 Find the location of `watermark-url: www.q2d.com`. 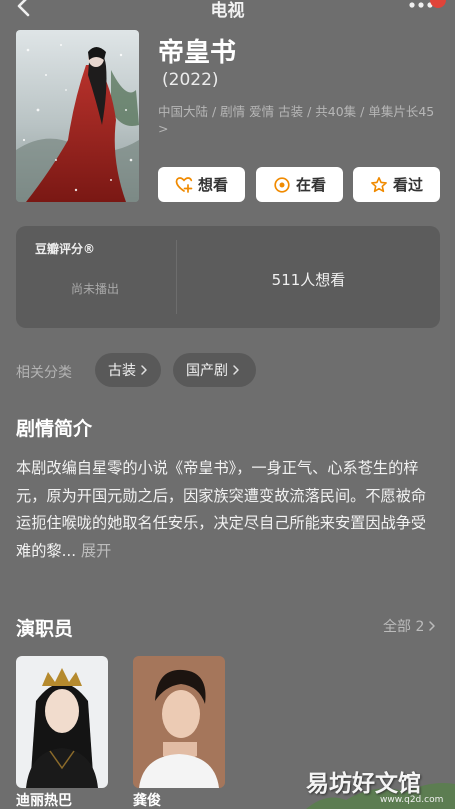

watermark-url: www.q2d.com is located at coordinates (412, 800).